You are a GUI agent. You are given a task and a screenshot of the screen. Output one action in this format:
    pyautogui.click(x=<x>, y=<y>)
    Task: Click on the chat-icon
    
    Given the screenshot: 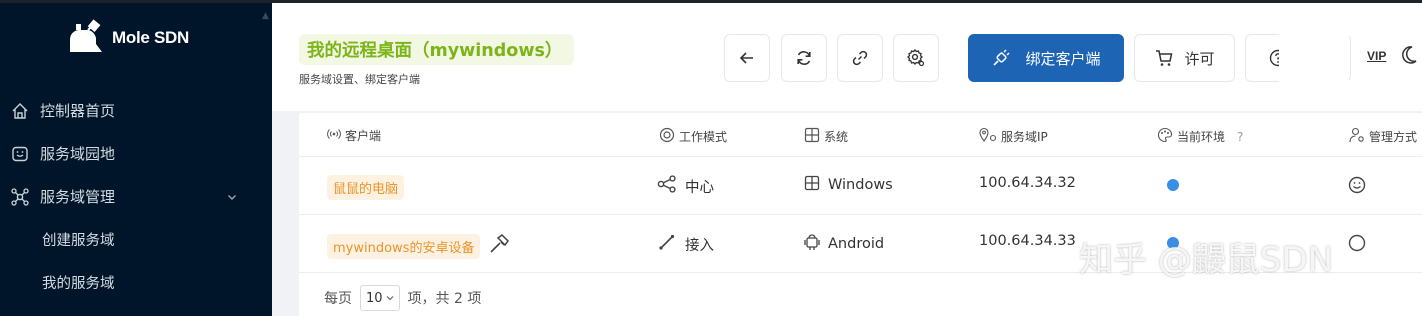 What is the action you would take?
    pyautogui.click(x=20, y=154)
    